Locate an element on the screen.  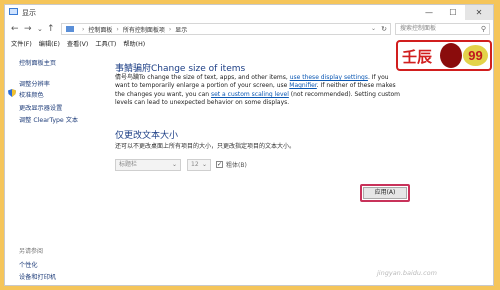
magnifier-link: Magnifier is located at coordinates (303, 85).